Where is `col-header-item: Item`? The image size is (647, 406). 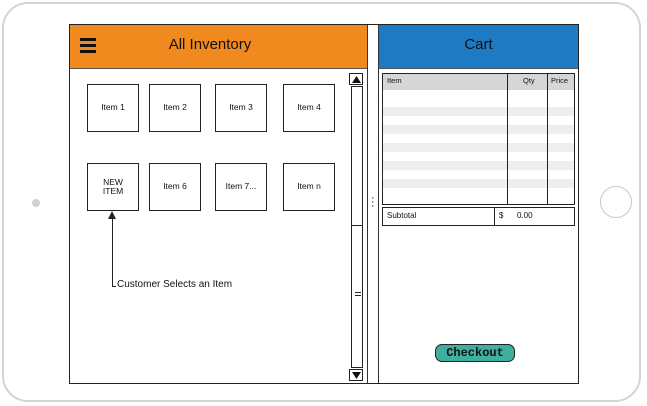 col-header-item: Item is located at coordinates (394, 80).